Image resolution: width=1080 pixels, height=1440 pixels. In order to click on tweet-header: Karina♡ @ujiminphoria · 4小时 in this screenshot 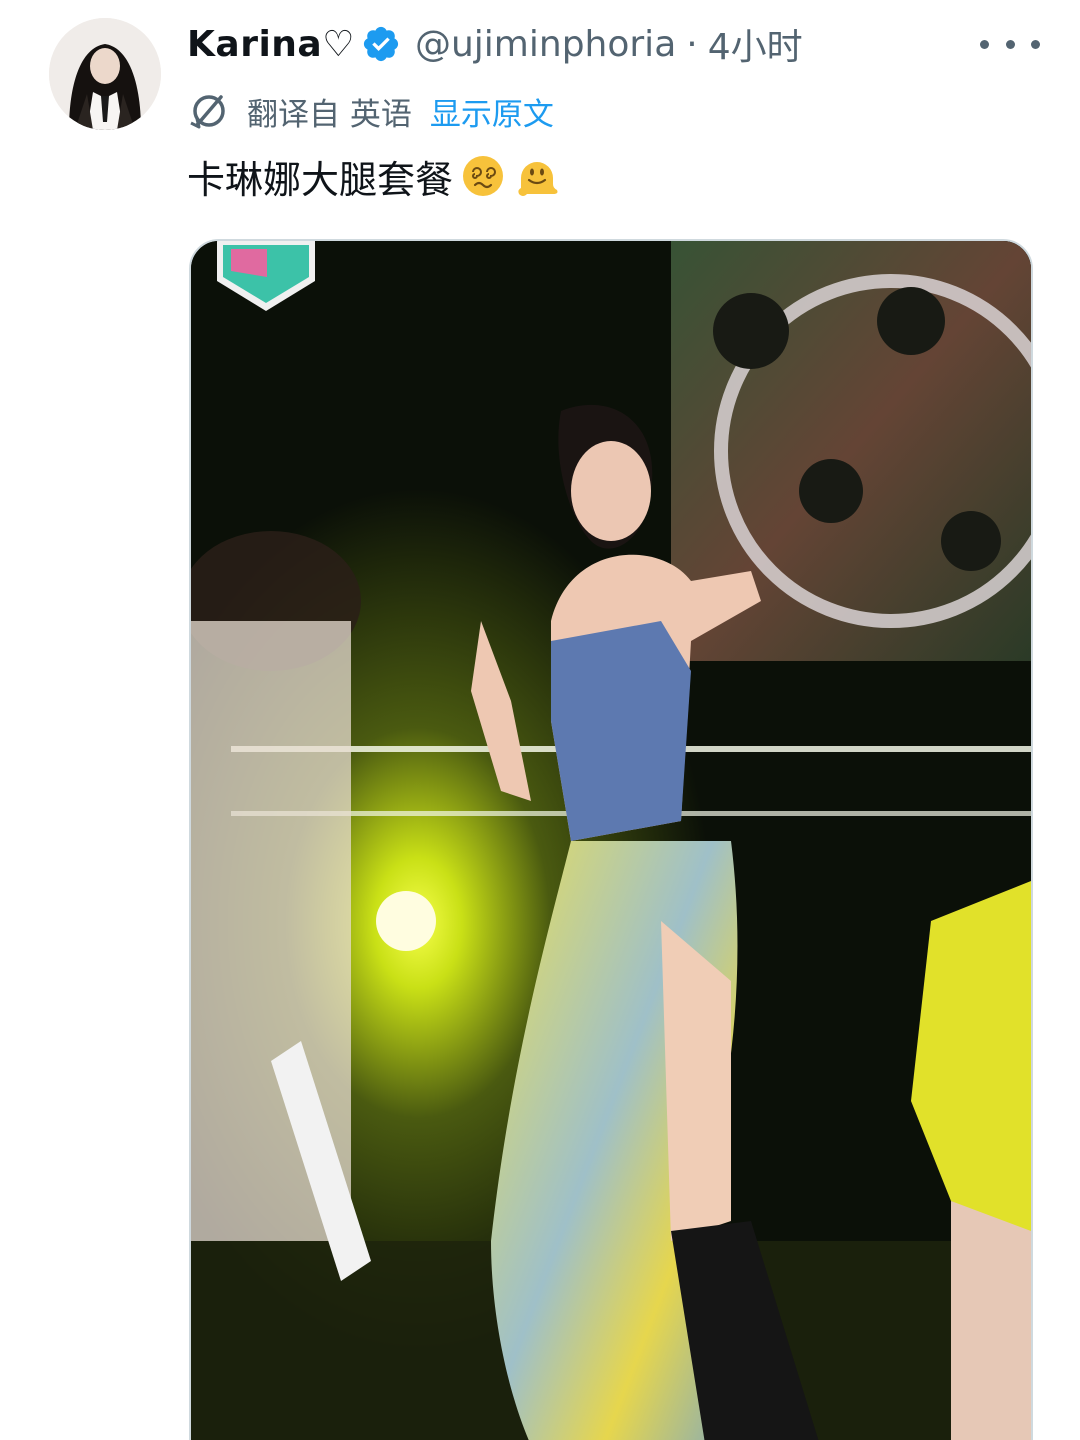, I will do `click(495, 44)`.